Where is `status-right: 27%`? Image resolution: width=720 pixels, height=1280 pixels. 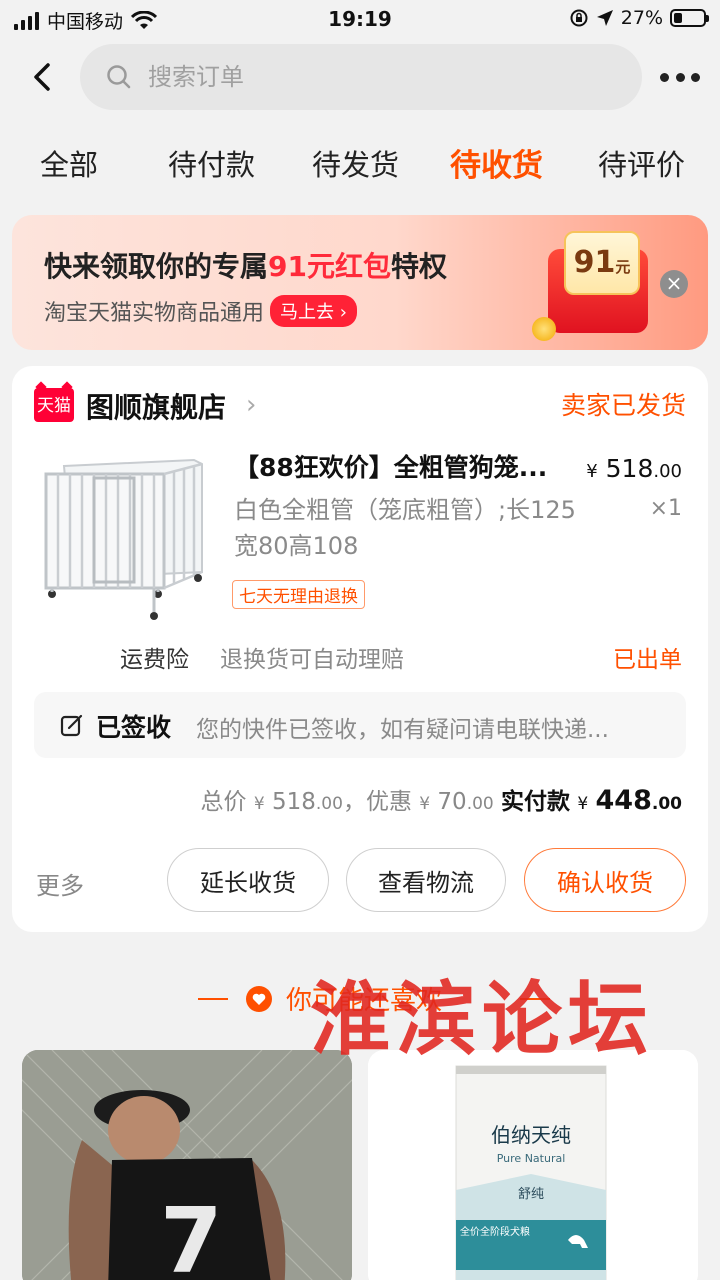 status-right: 27% is located at coordinates (639, 18).